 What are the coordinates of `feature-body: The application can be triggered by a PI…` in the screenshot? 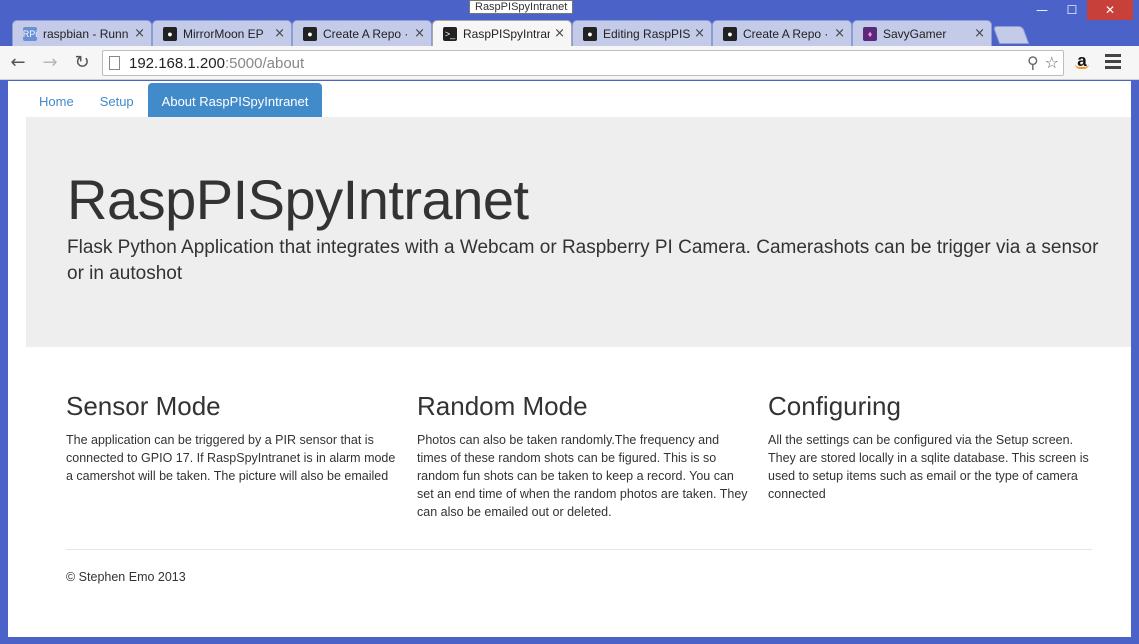 It's located at (231, 458).